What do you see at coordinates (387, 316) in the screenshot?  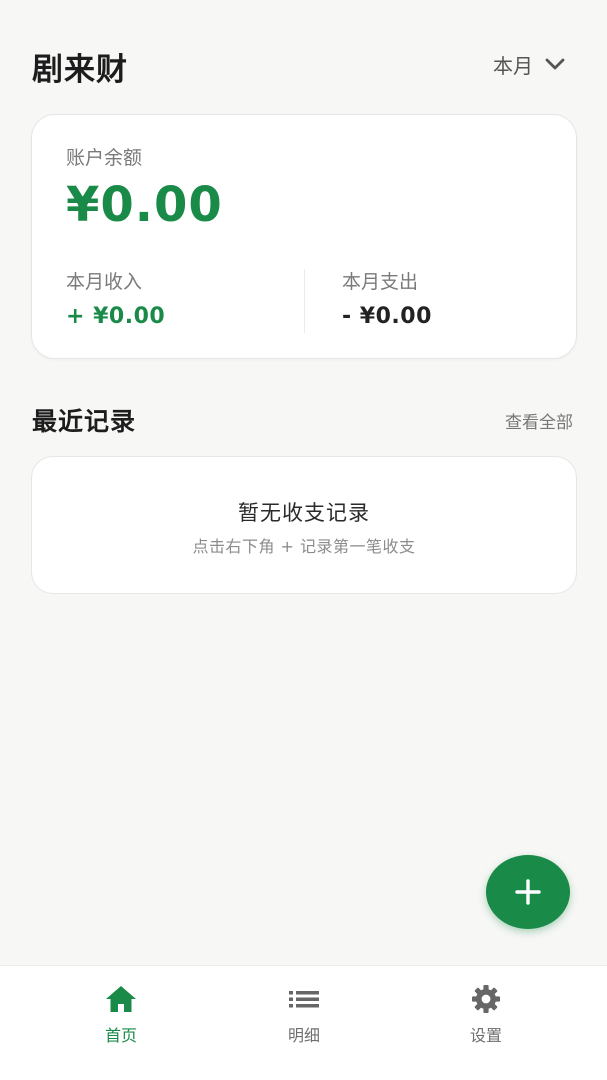 I see `expense-value: - ¥0.00` at bounding box center [387, 316].